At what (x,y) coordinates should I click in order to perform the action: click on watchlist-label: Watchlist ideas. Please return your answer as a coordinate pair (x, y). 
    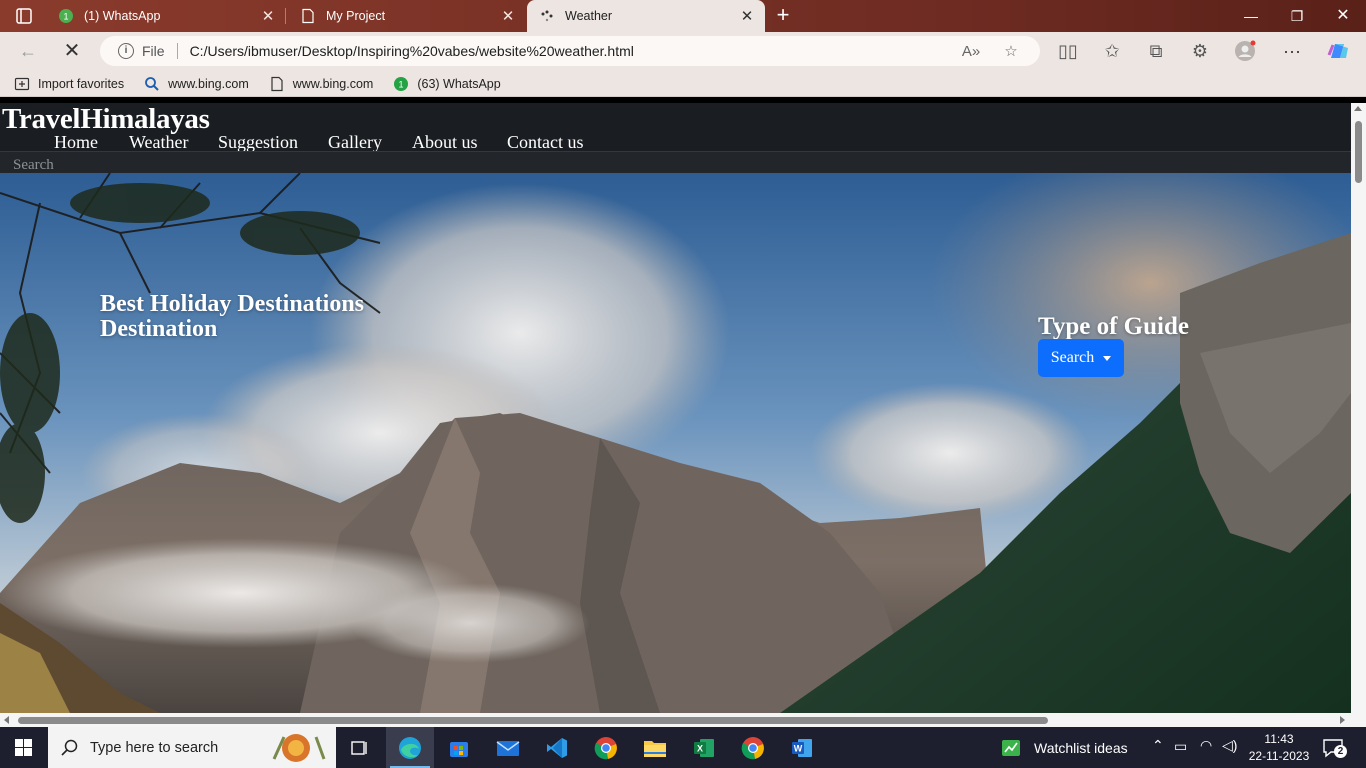
    Looking at the image, I should click on (1081, 747).